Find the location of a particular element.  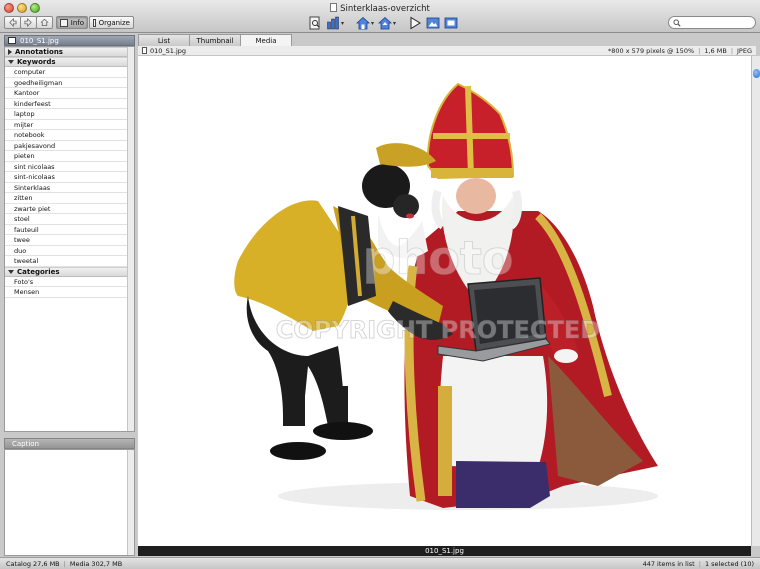

keyword-item: duo is located at coordinates (66, 251).